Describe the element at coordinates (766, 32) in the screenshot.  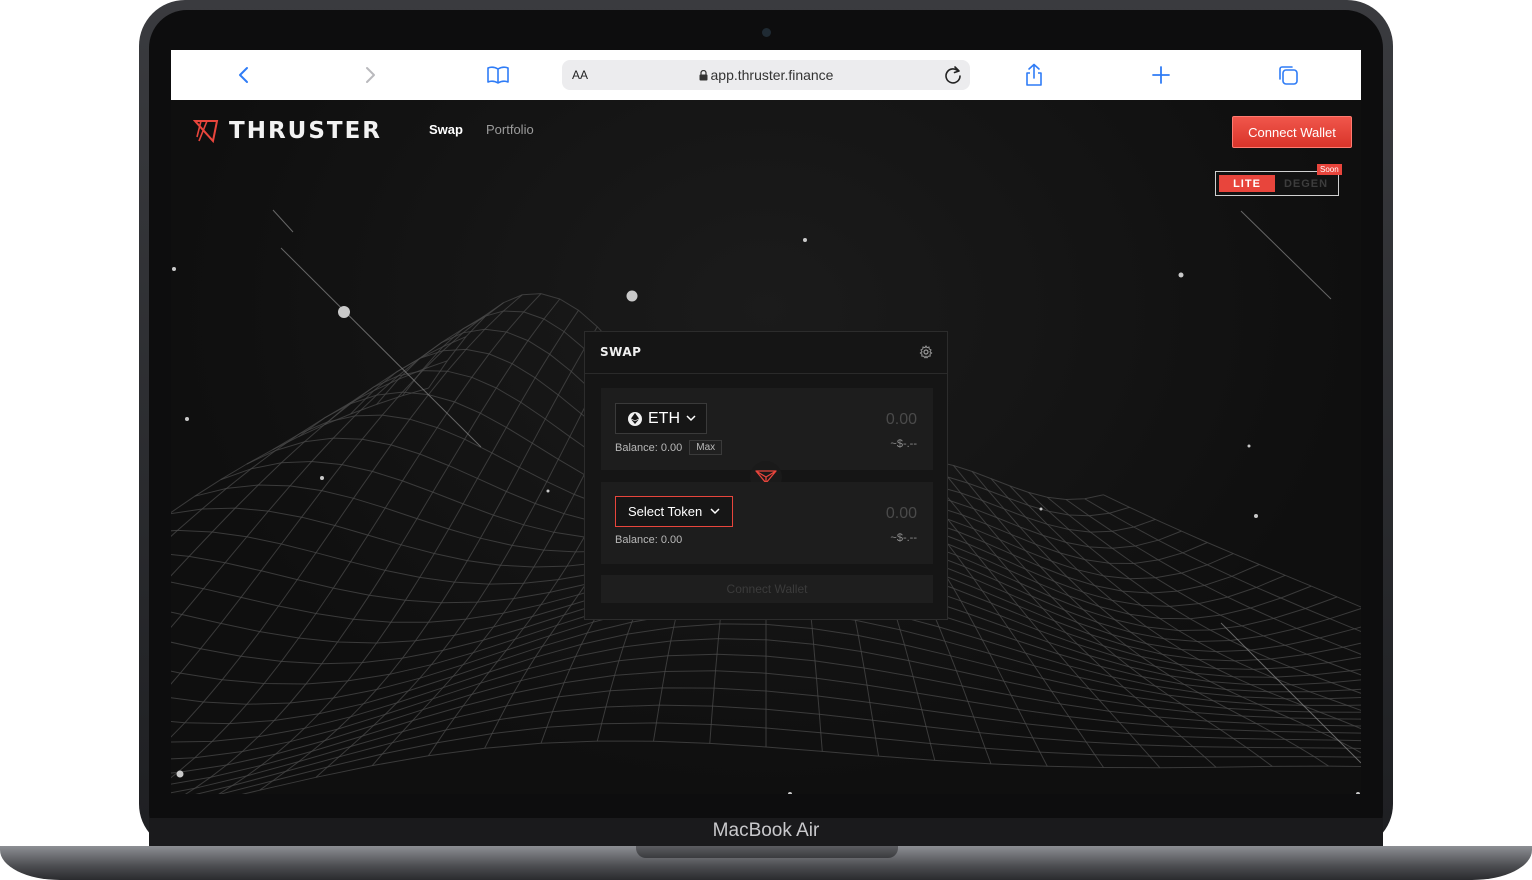
I see `camera-dot` at that location.